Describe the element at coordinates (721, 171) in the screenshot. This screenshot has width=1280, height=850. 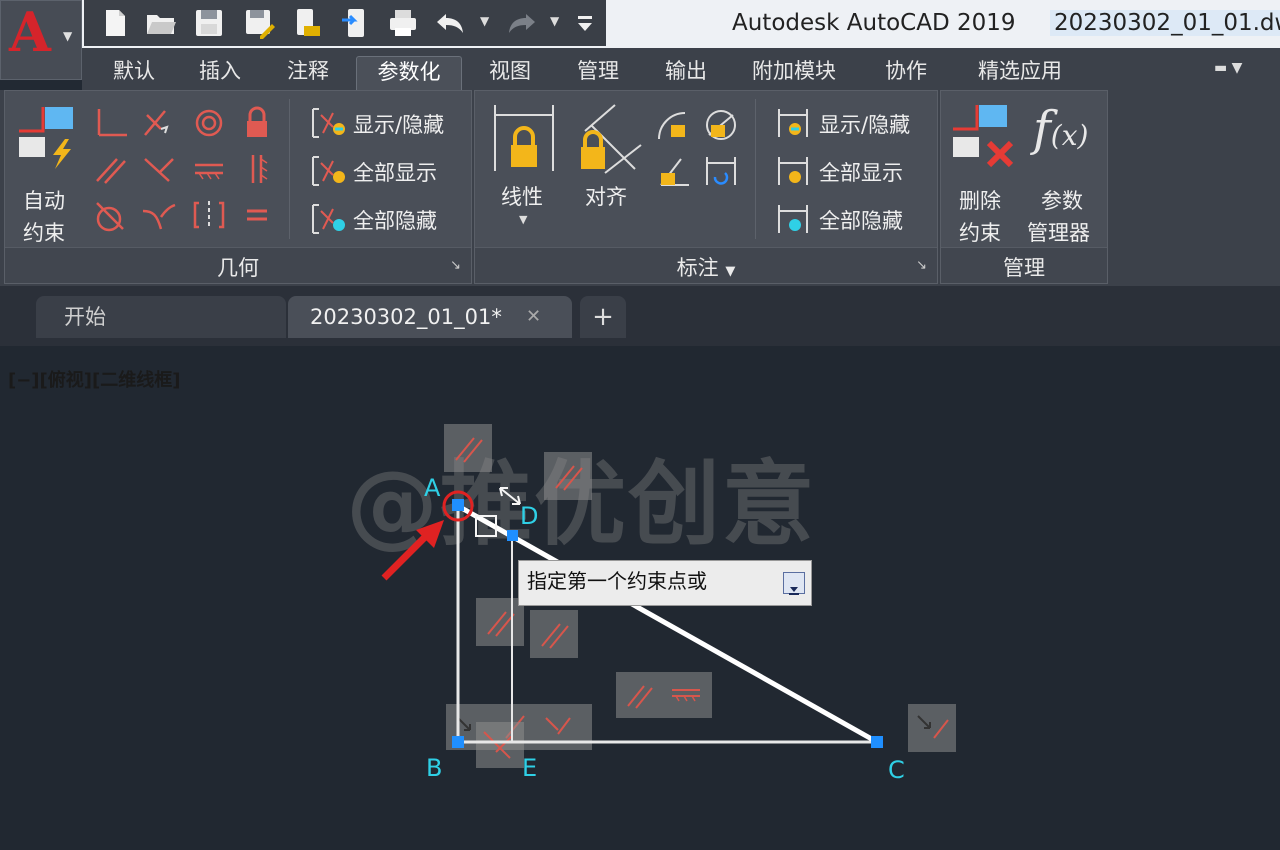
I see `convert-dimension-icon` at that location.